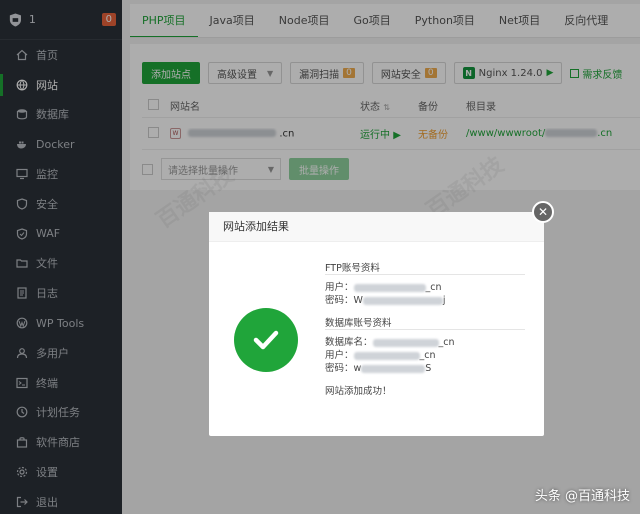 The height and width of the screenshot is (514, 640). I want to click on db-name-label: 数据库名：, so click(349, 342).